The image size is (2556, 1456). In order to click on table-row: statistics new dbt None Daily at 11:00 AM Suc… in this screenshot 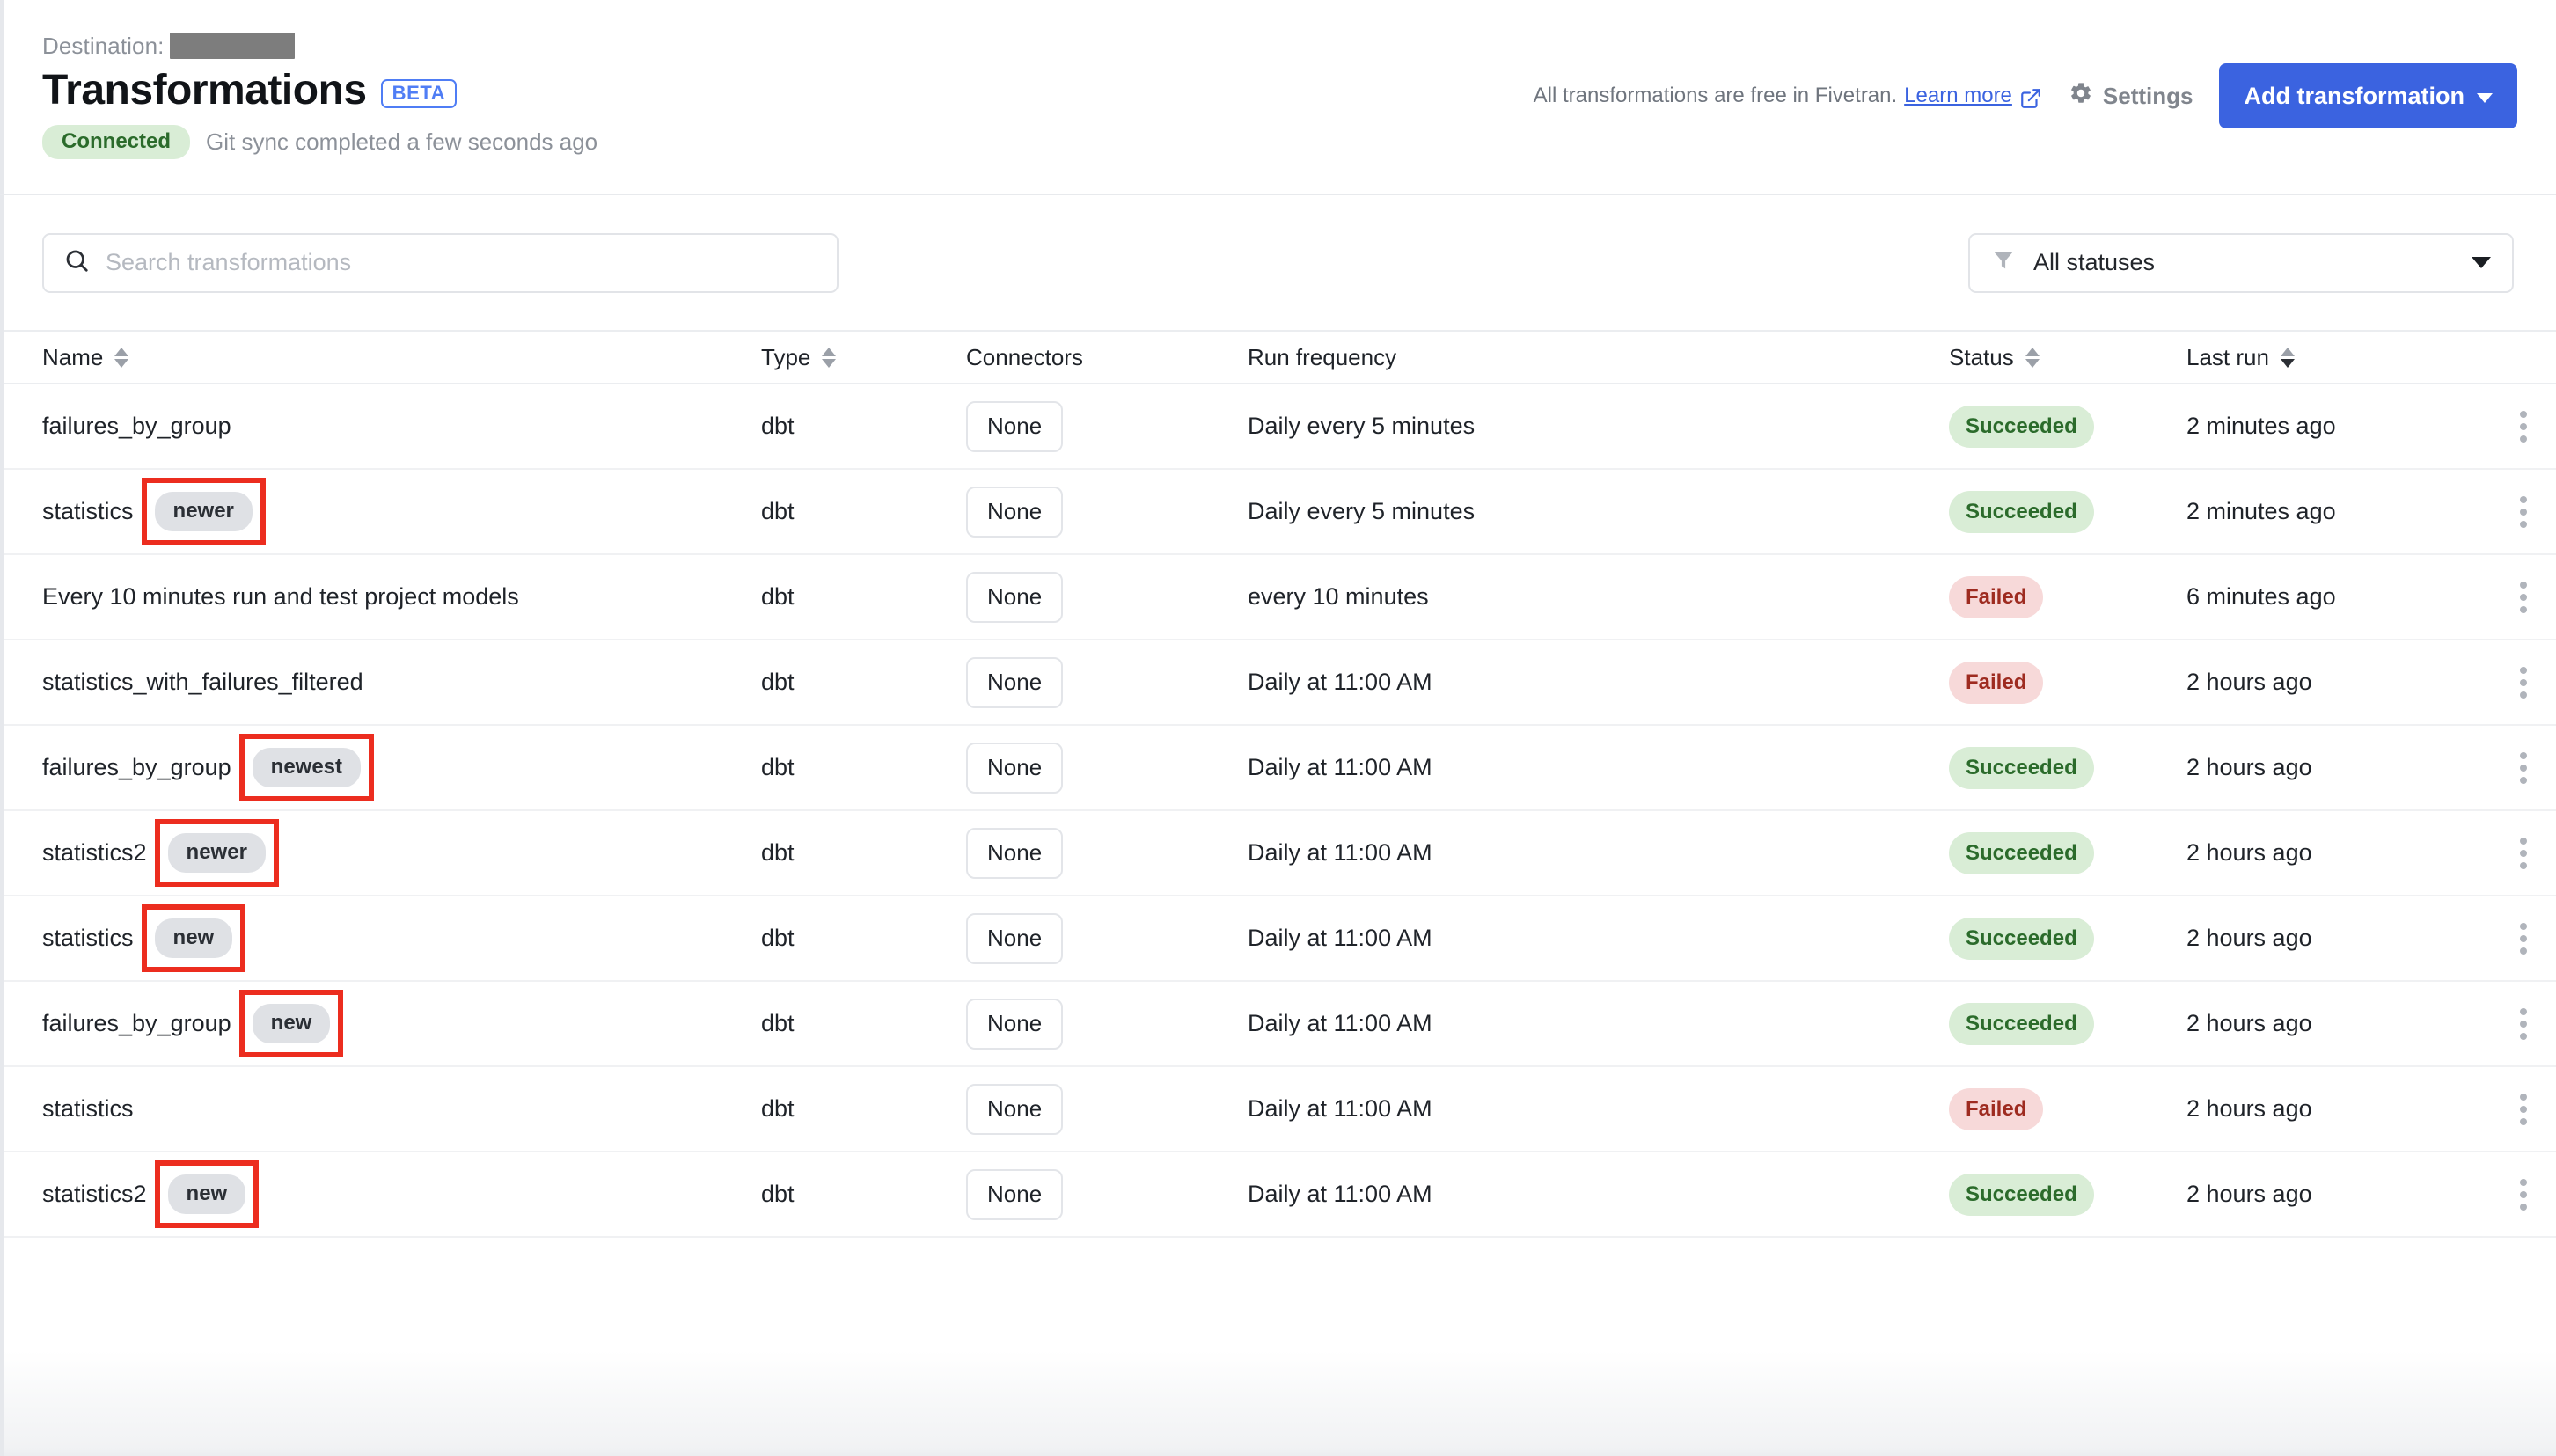, I will do `click(1278, 939)`.